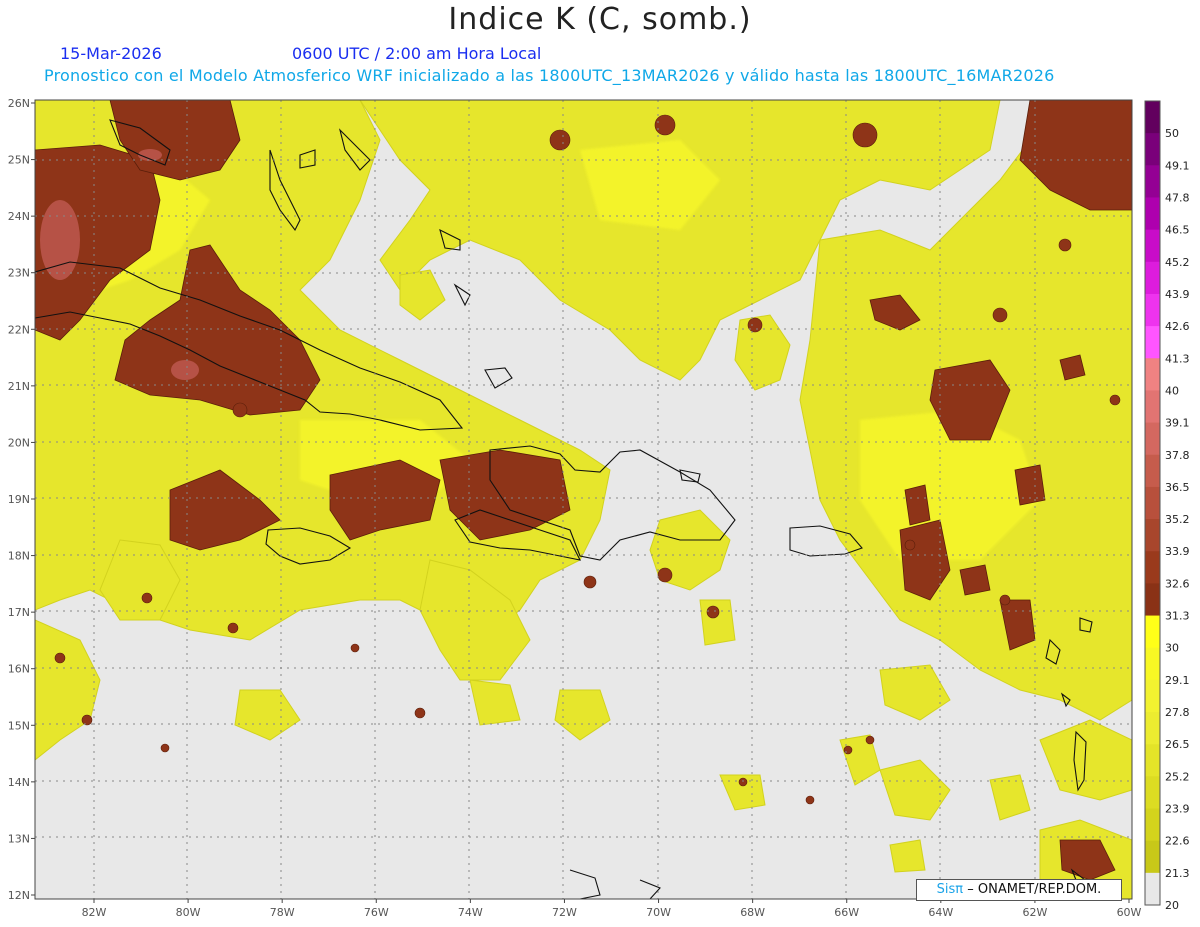  I want to click on lon-label: 74W, so click(470, 912).